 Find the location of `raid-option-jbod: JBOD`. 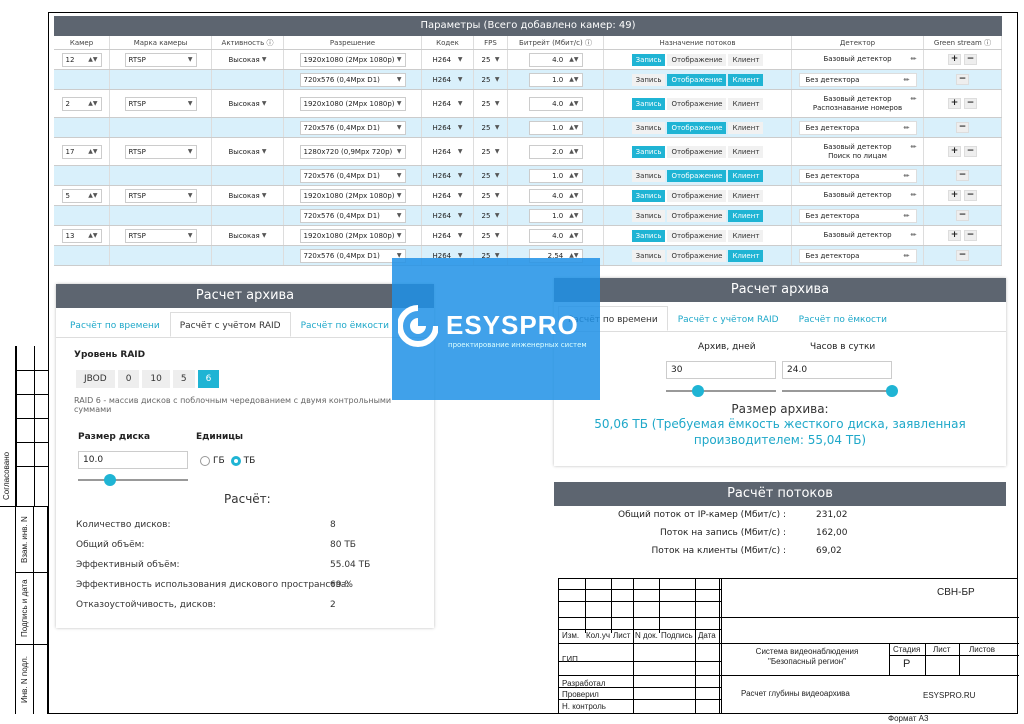

raid-option-jbod: JBOD is located at coordinates (95, 379).